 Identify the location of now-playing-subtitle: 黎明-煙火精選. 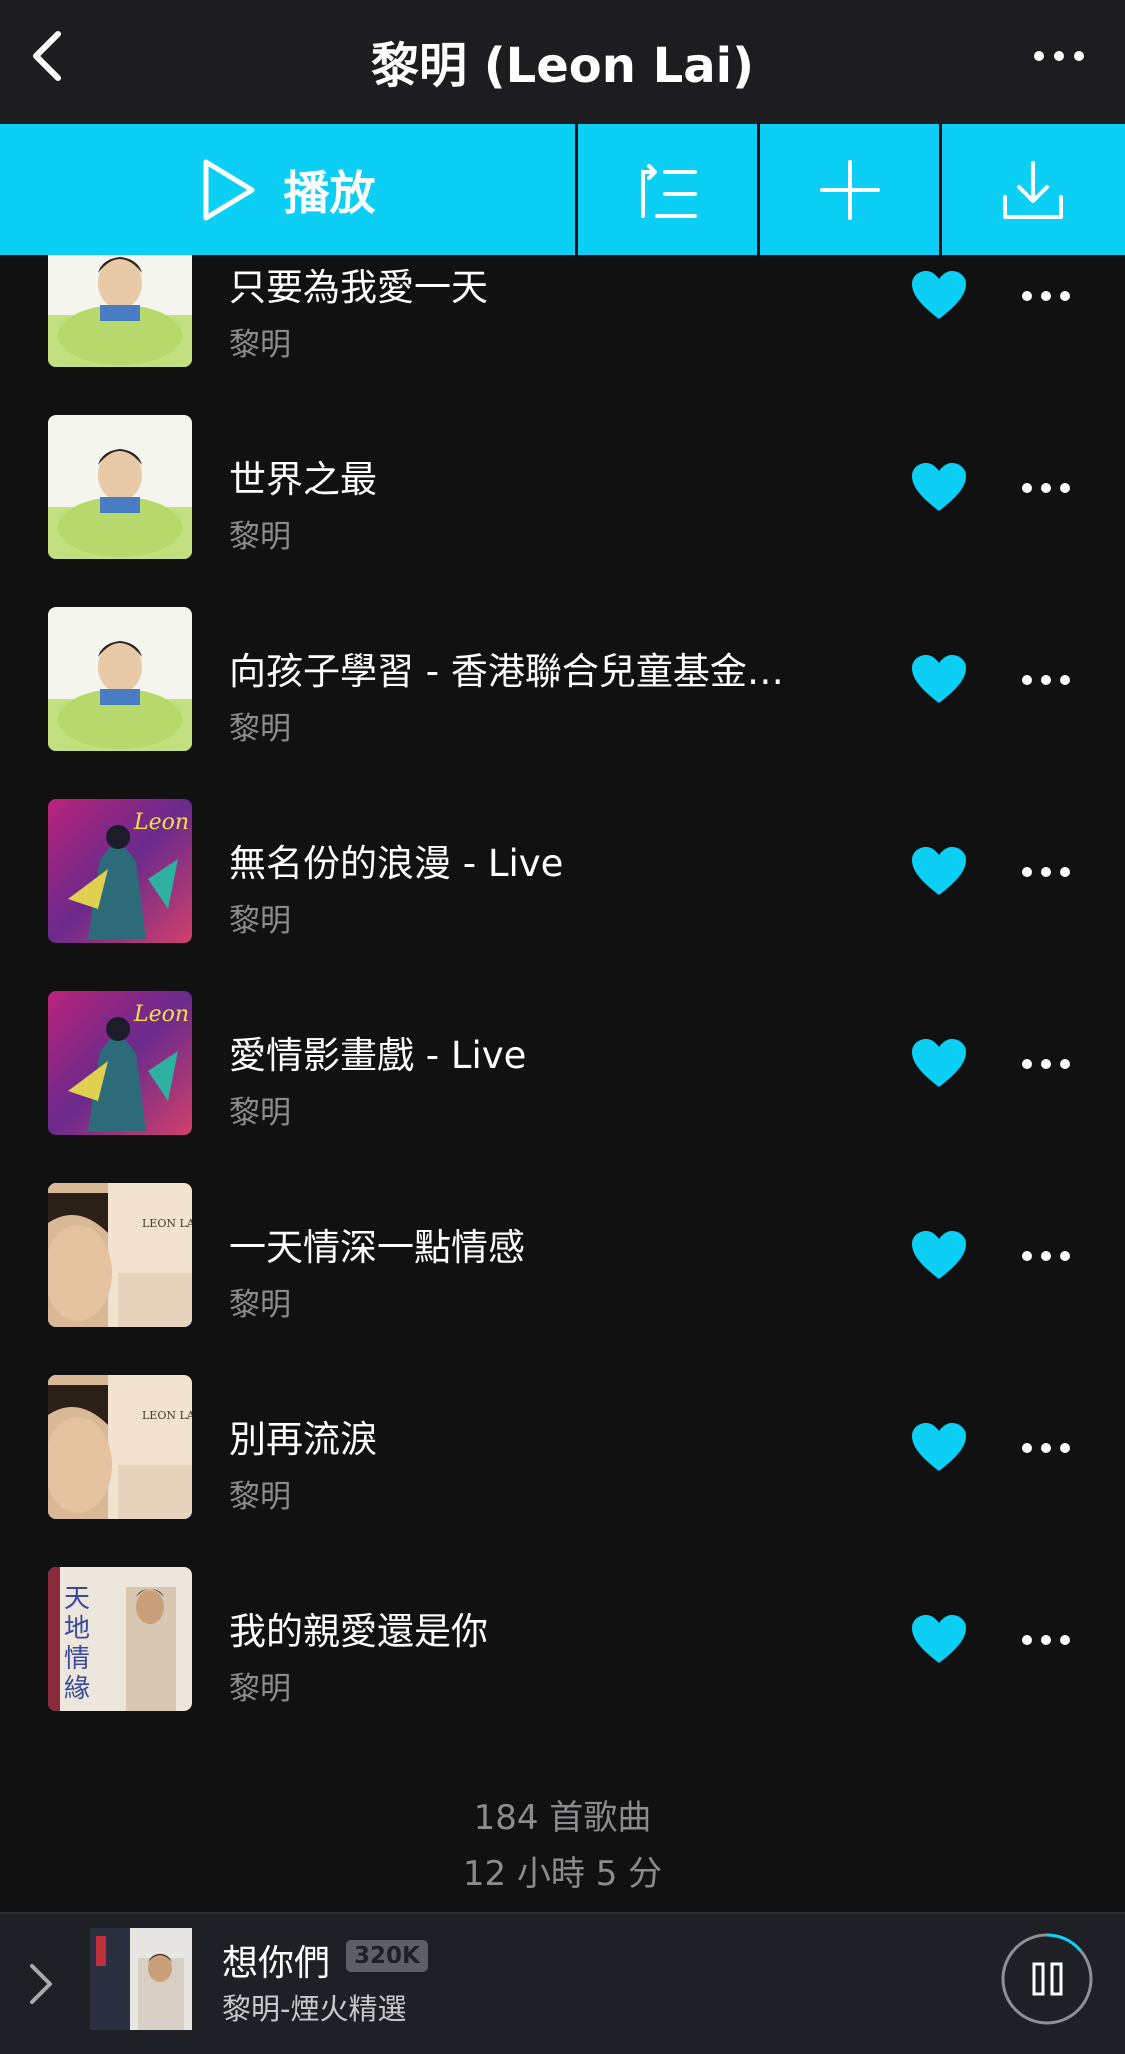
(314, 2009).